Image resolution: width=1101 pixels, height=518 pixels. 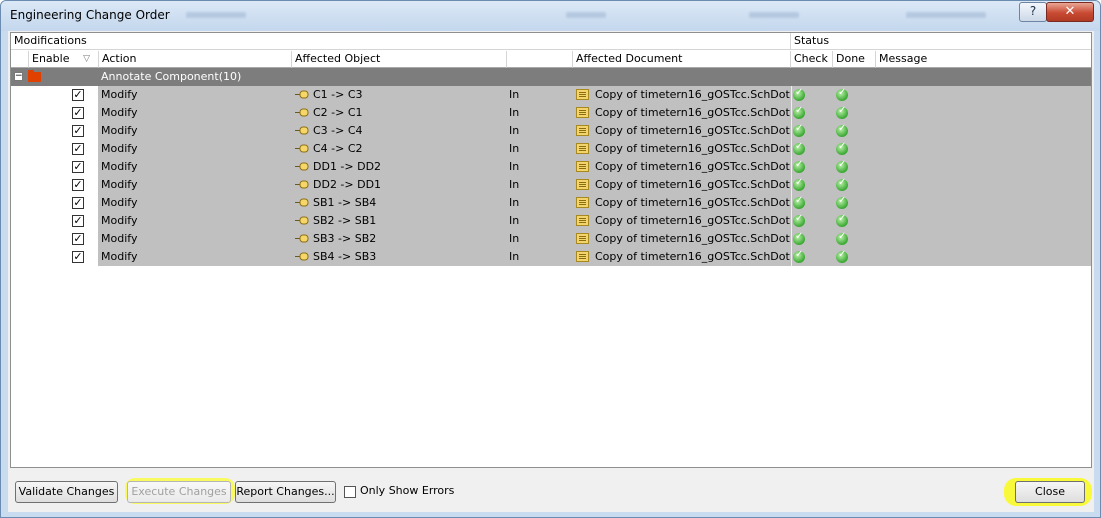 I want to click on background-blur, so click(x=946, y=15).